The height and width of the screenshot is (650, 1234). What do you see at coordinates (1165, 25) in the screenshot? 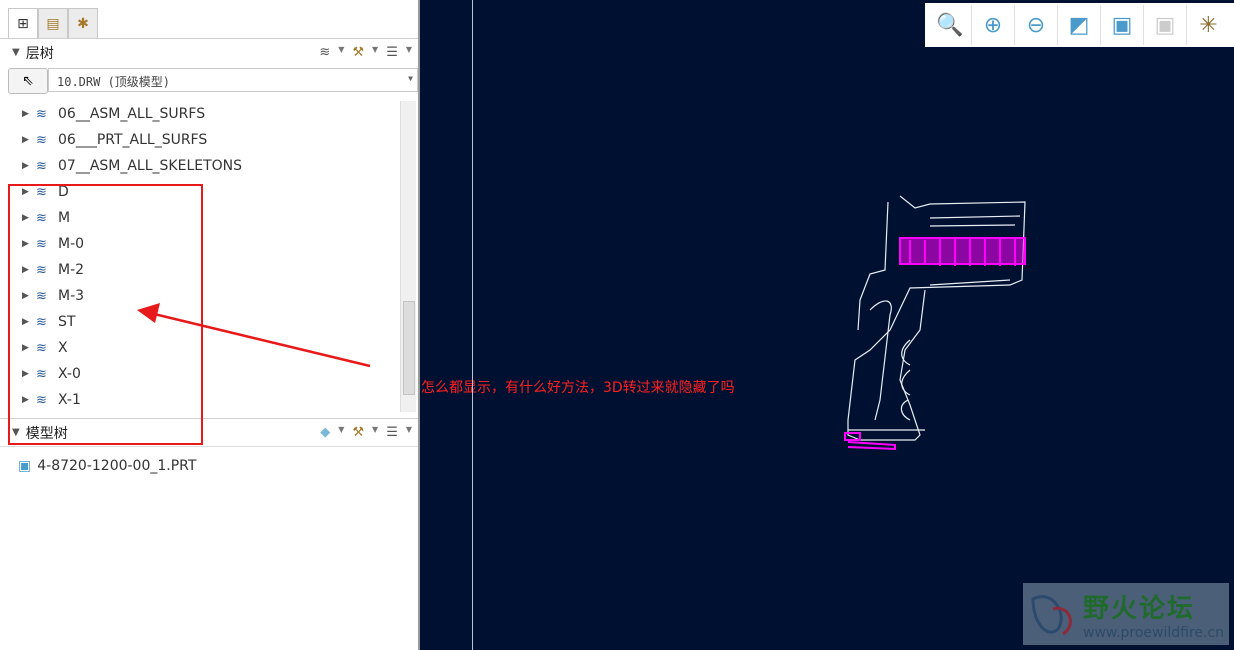
I see `display-style-icon: ▣` at bounding box center [1165, 25].